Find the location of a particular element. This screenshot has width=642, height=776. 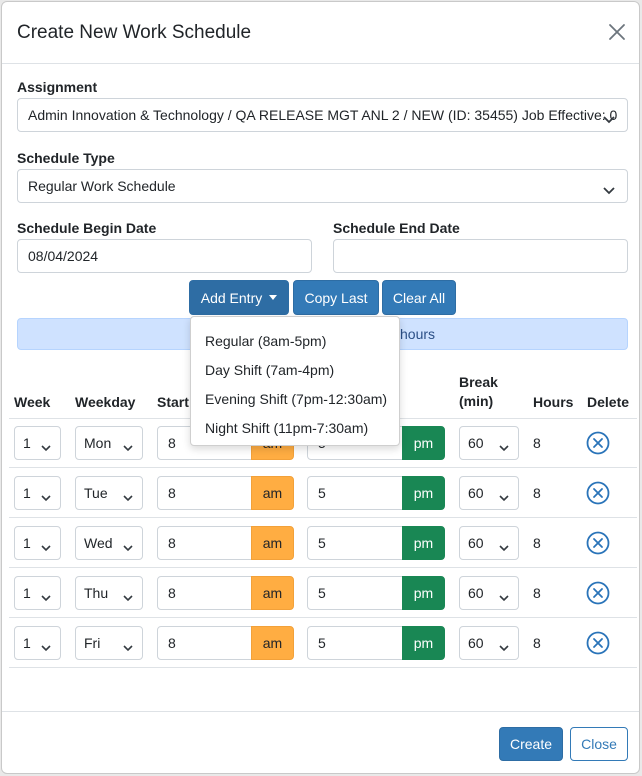

header-delete: Delete is located at coordinates (608, 402).